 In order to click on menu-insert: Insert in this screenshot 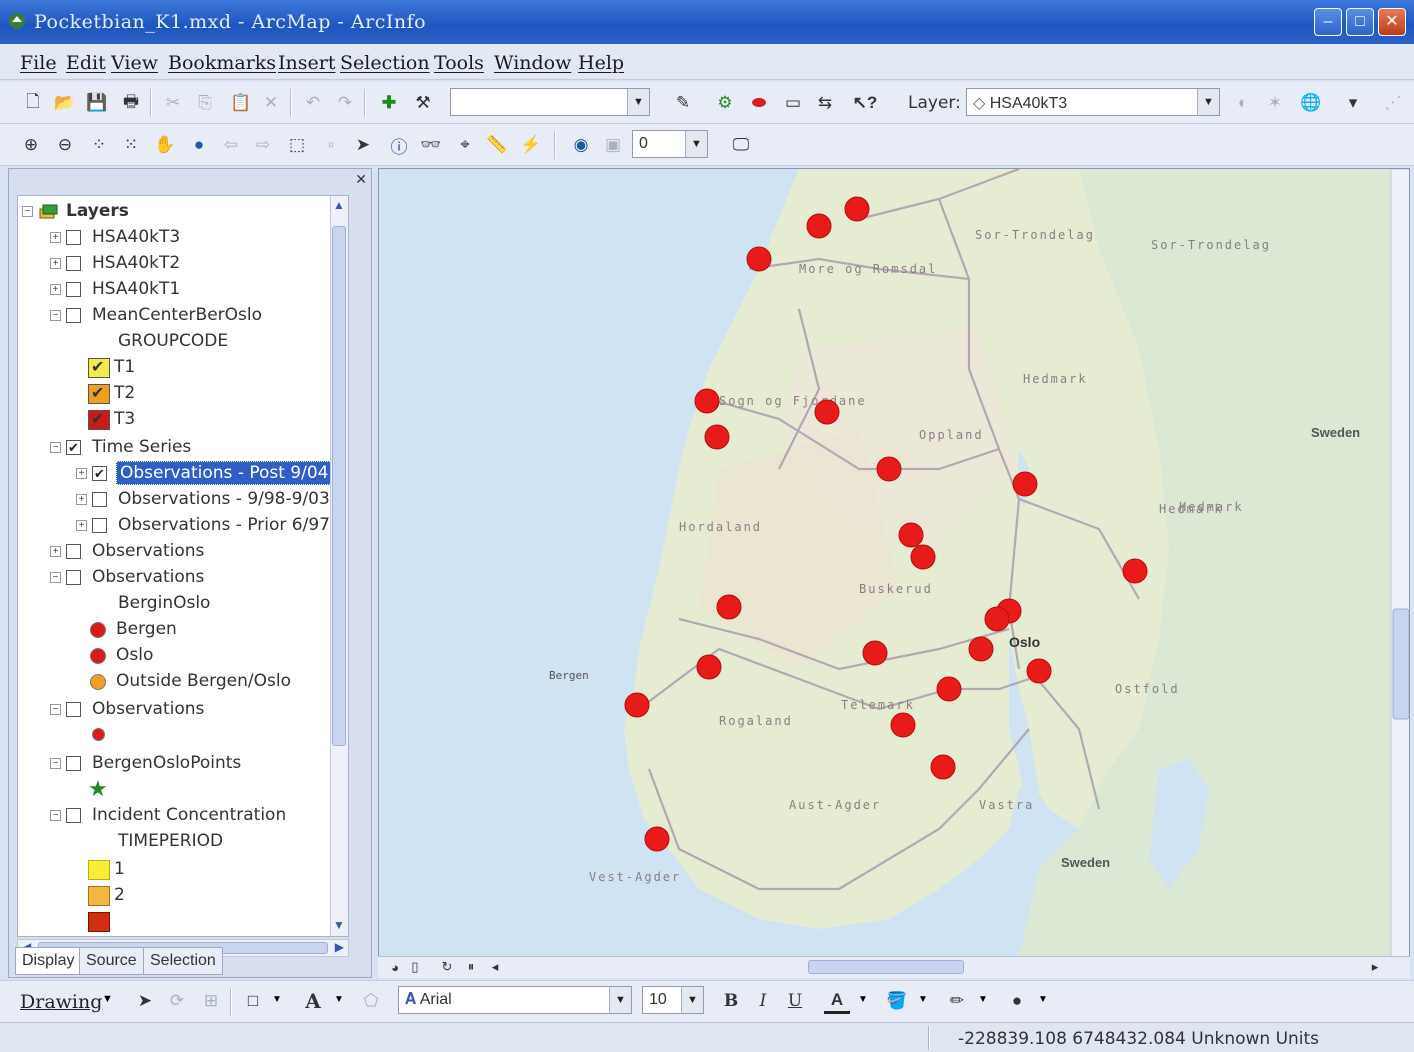, I will do `click(306, 63)`.